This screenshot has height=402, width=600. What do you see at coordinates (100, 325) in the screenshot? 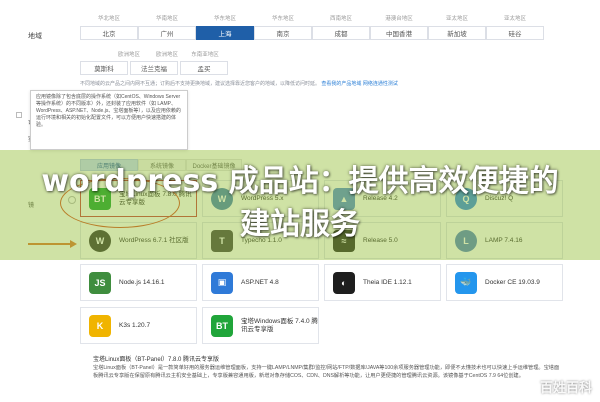
I see `k3s-icon: K` at bounding box center [100, 325].